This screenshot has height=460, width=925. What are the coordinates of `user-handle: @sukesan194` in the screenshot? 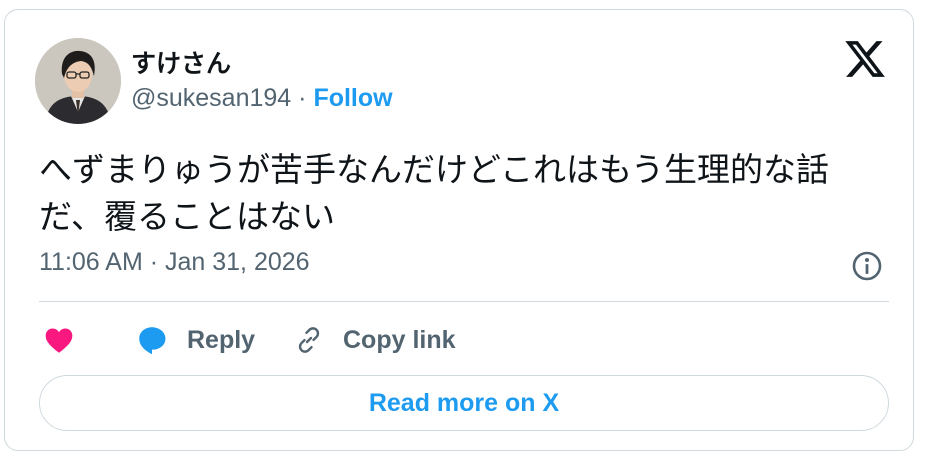 It's located at (211, 98).